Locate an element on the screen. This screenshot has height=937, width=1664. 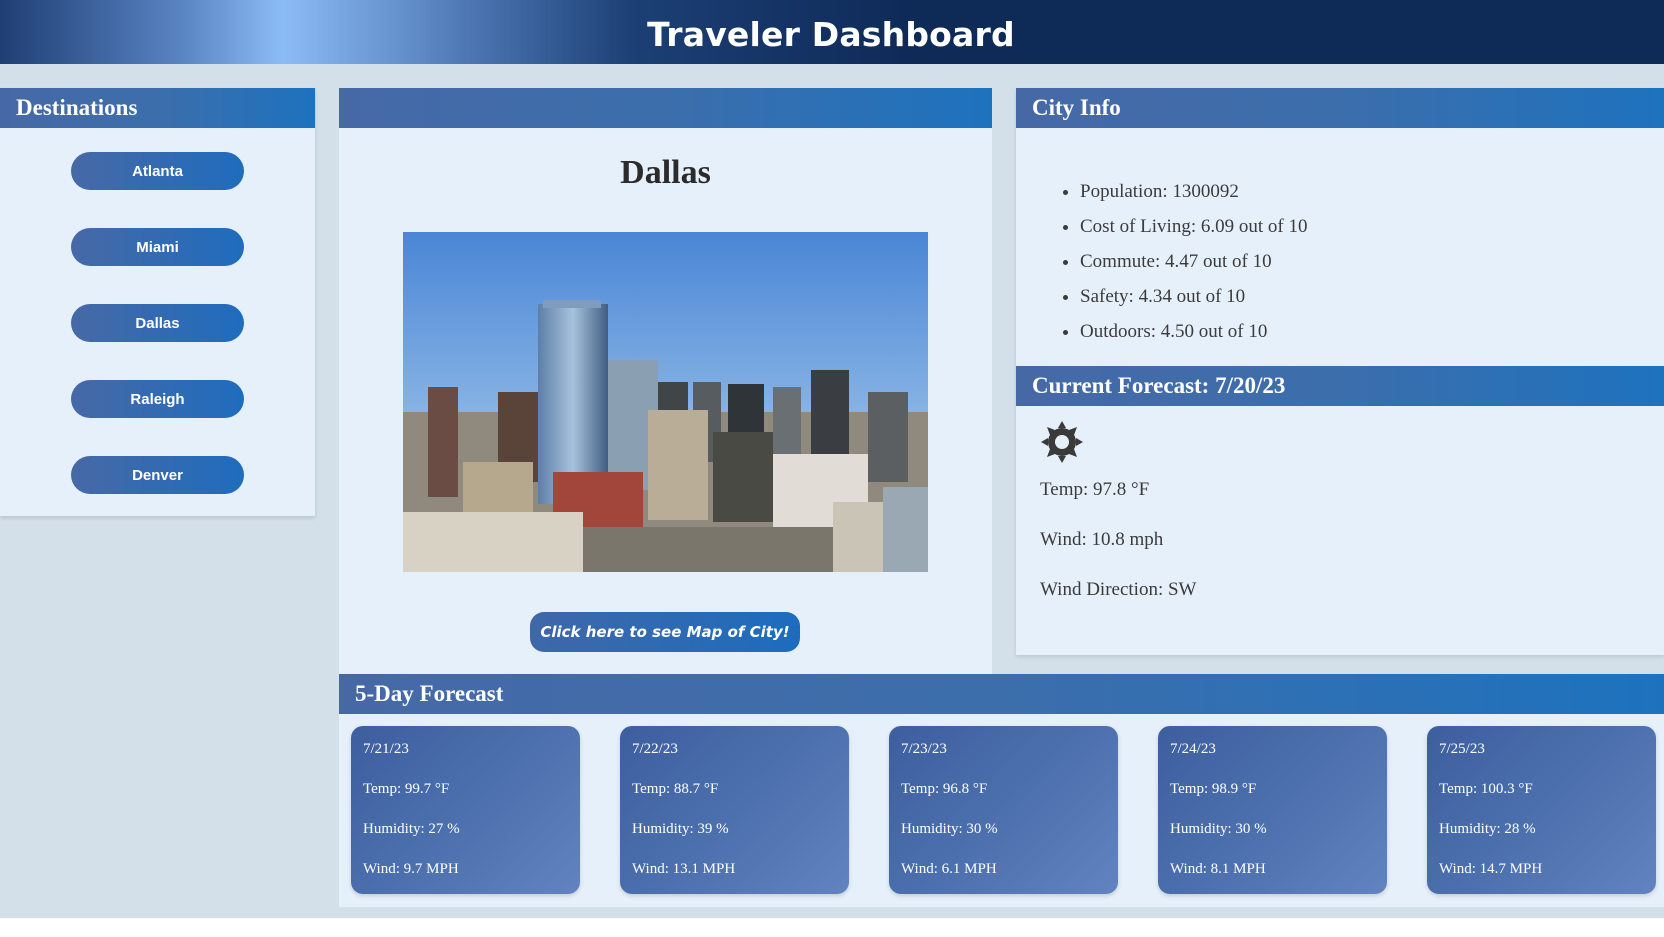
forecast-wind: Wind: 9.7 MPH is located at coordinates (411, 869).